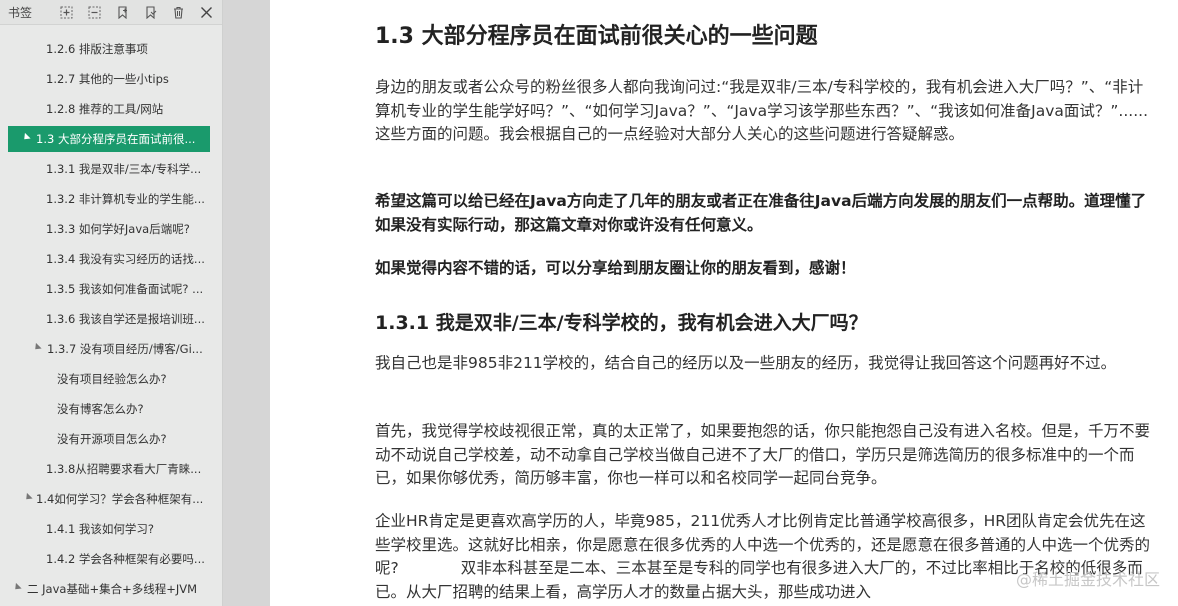  Describe the element at coordinates (122, 12) in the screenshot. I see `add-bookmark-icon` at that location.